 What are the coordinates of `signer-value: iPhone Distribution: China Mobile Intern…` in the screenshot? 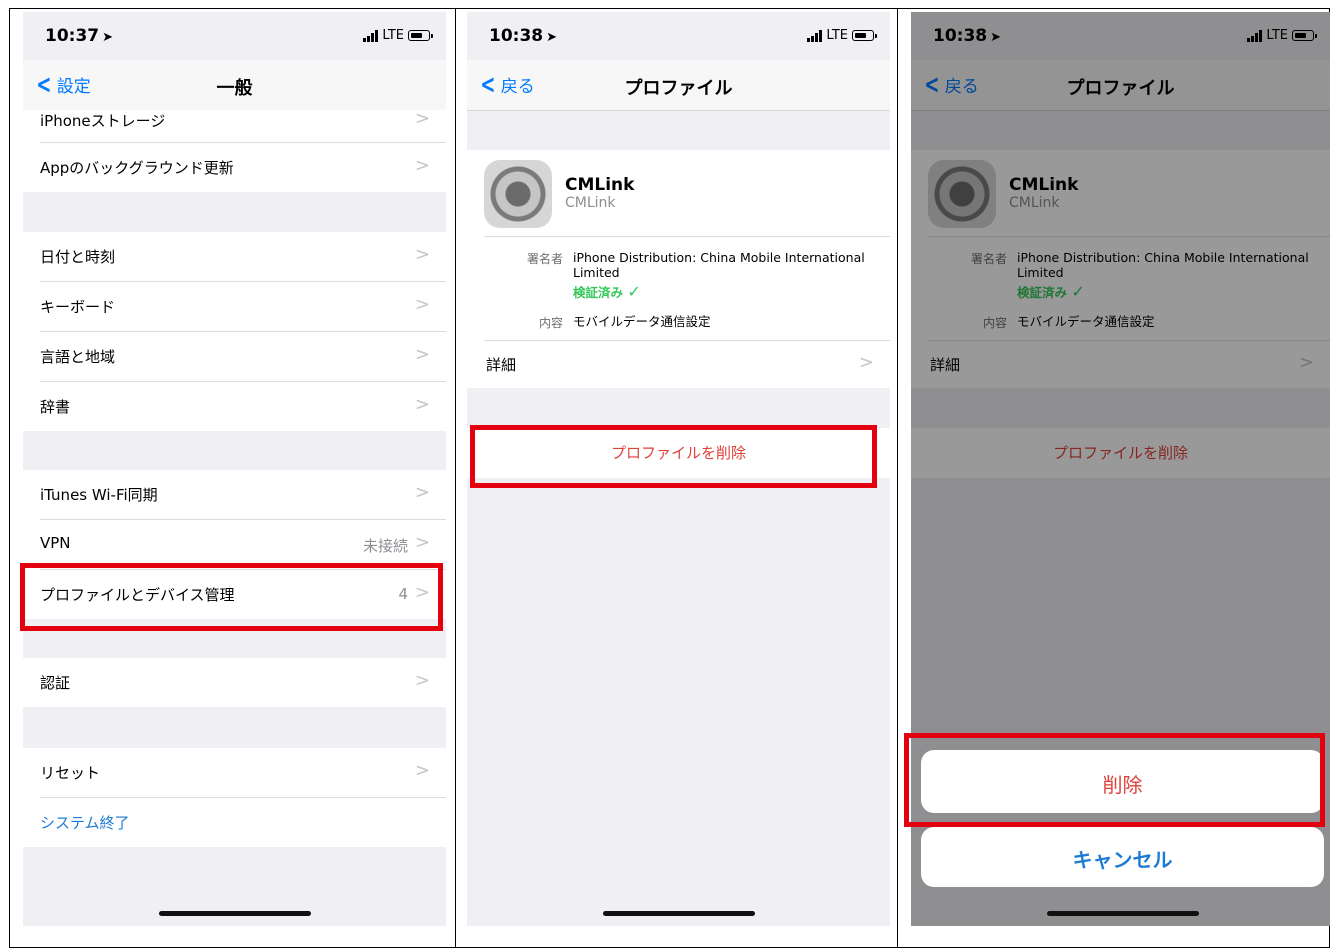 It's located at (719, 265).